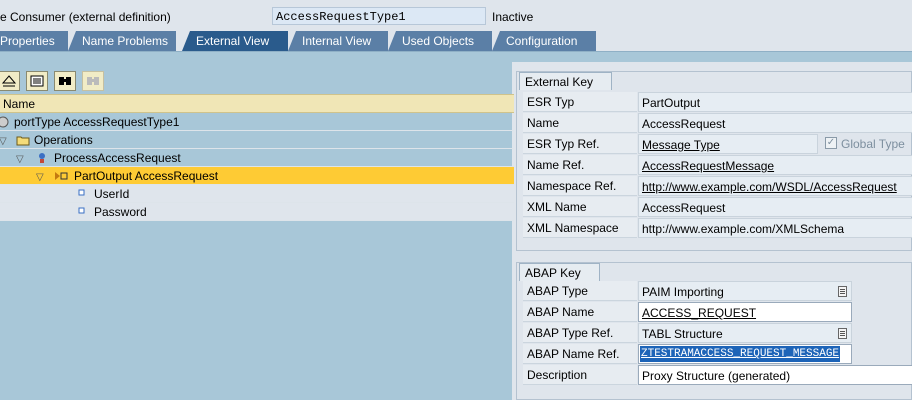 Image resolution: width=912 pixels, height=400 pixels. Describe the element at coordinates (23, 140) in the screenshot. I see `folder-icon` at that location.